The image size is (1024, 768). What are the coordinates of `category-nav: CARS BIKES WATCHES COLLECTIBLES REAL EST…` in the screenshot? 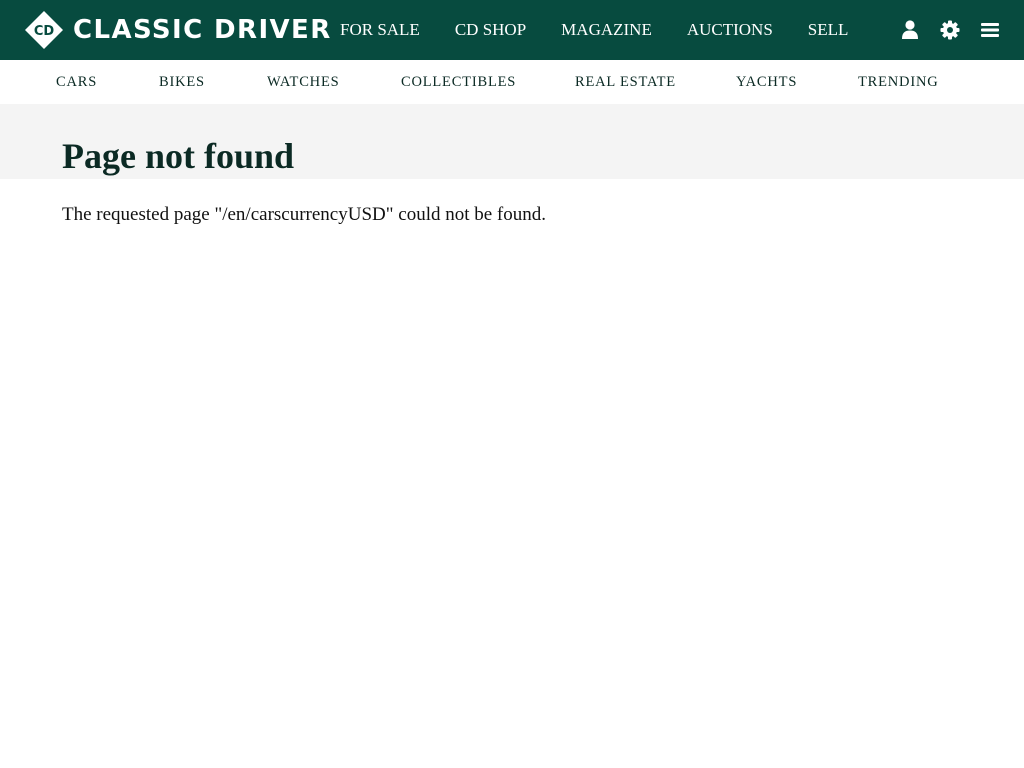 It's located at (512, 82).